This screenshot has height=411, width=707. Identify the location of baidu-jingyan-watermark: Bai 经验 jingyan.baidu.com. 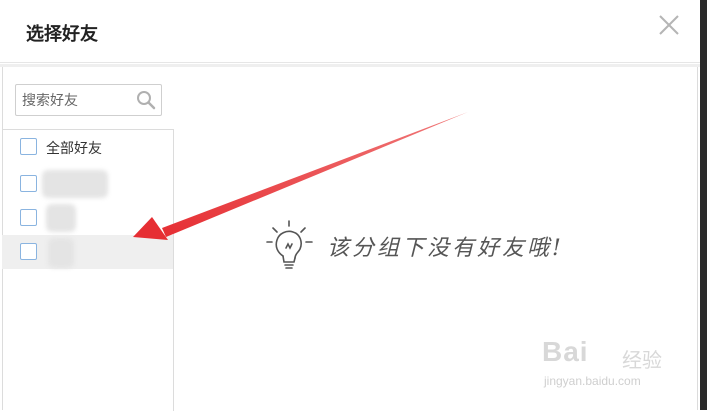
(605, 365).